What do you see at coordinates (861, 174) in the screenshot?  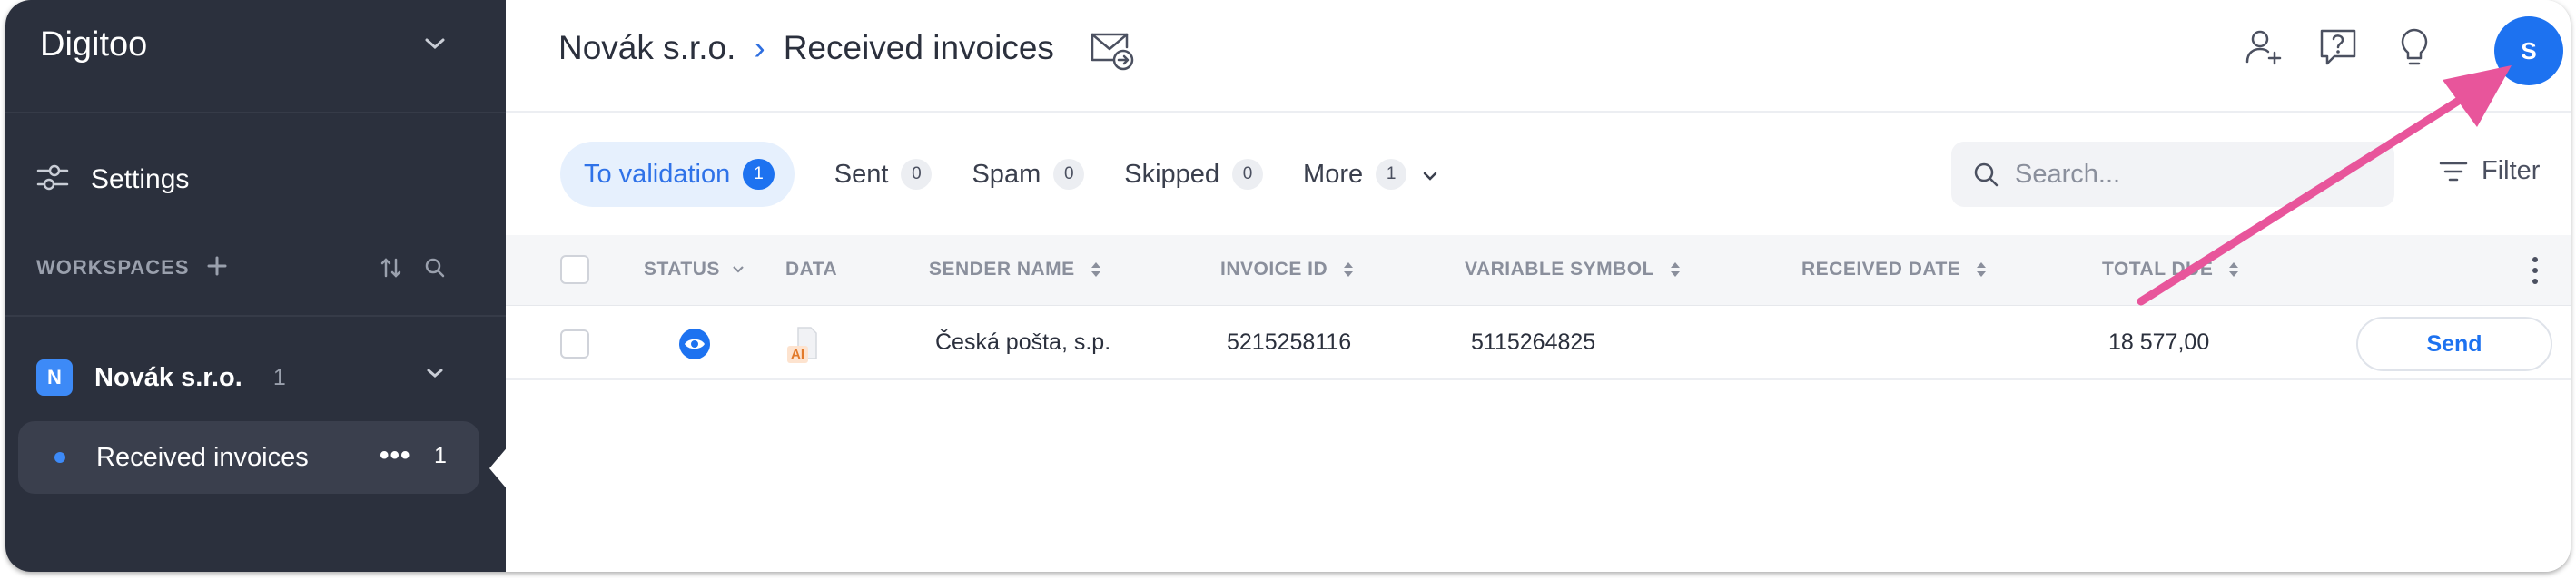 I see `tab-label: Sent` at bounding box center [861, 174].